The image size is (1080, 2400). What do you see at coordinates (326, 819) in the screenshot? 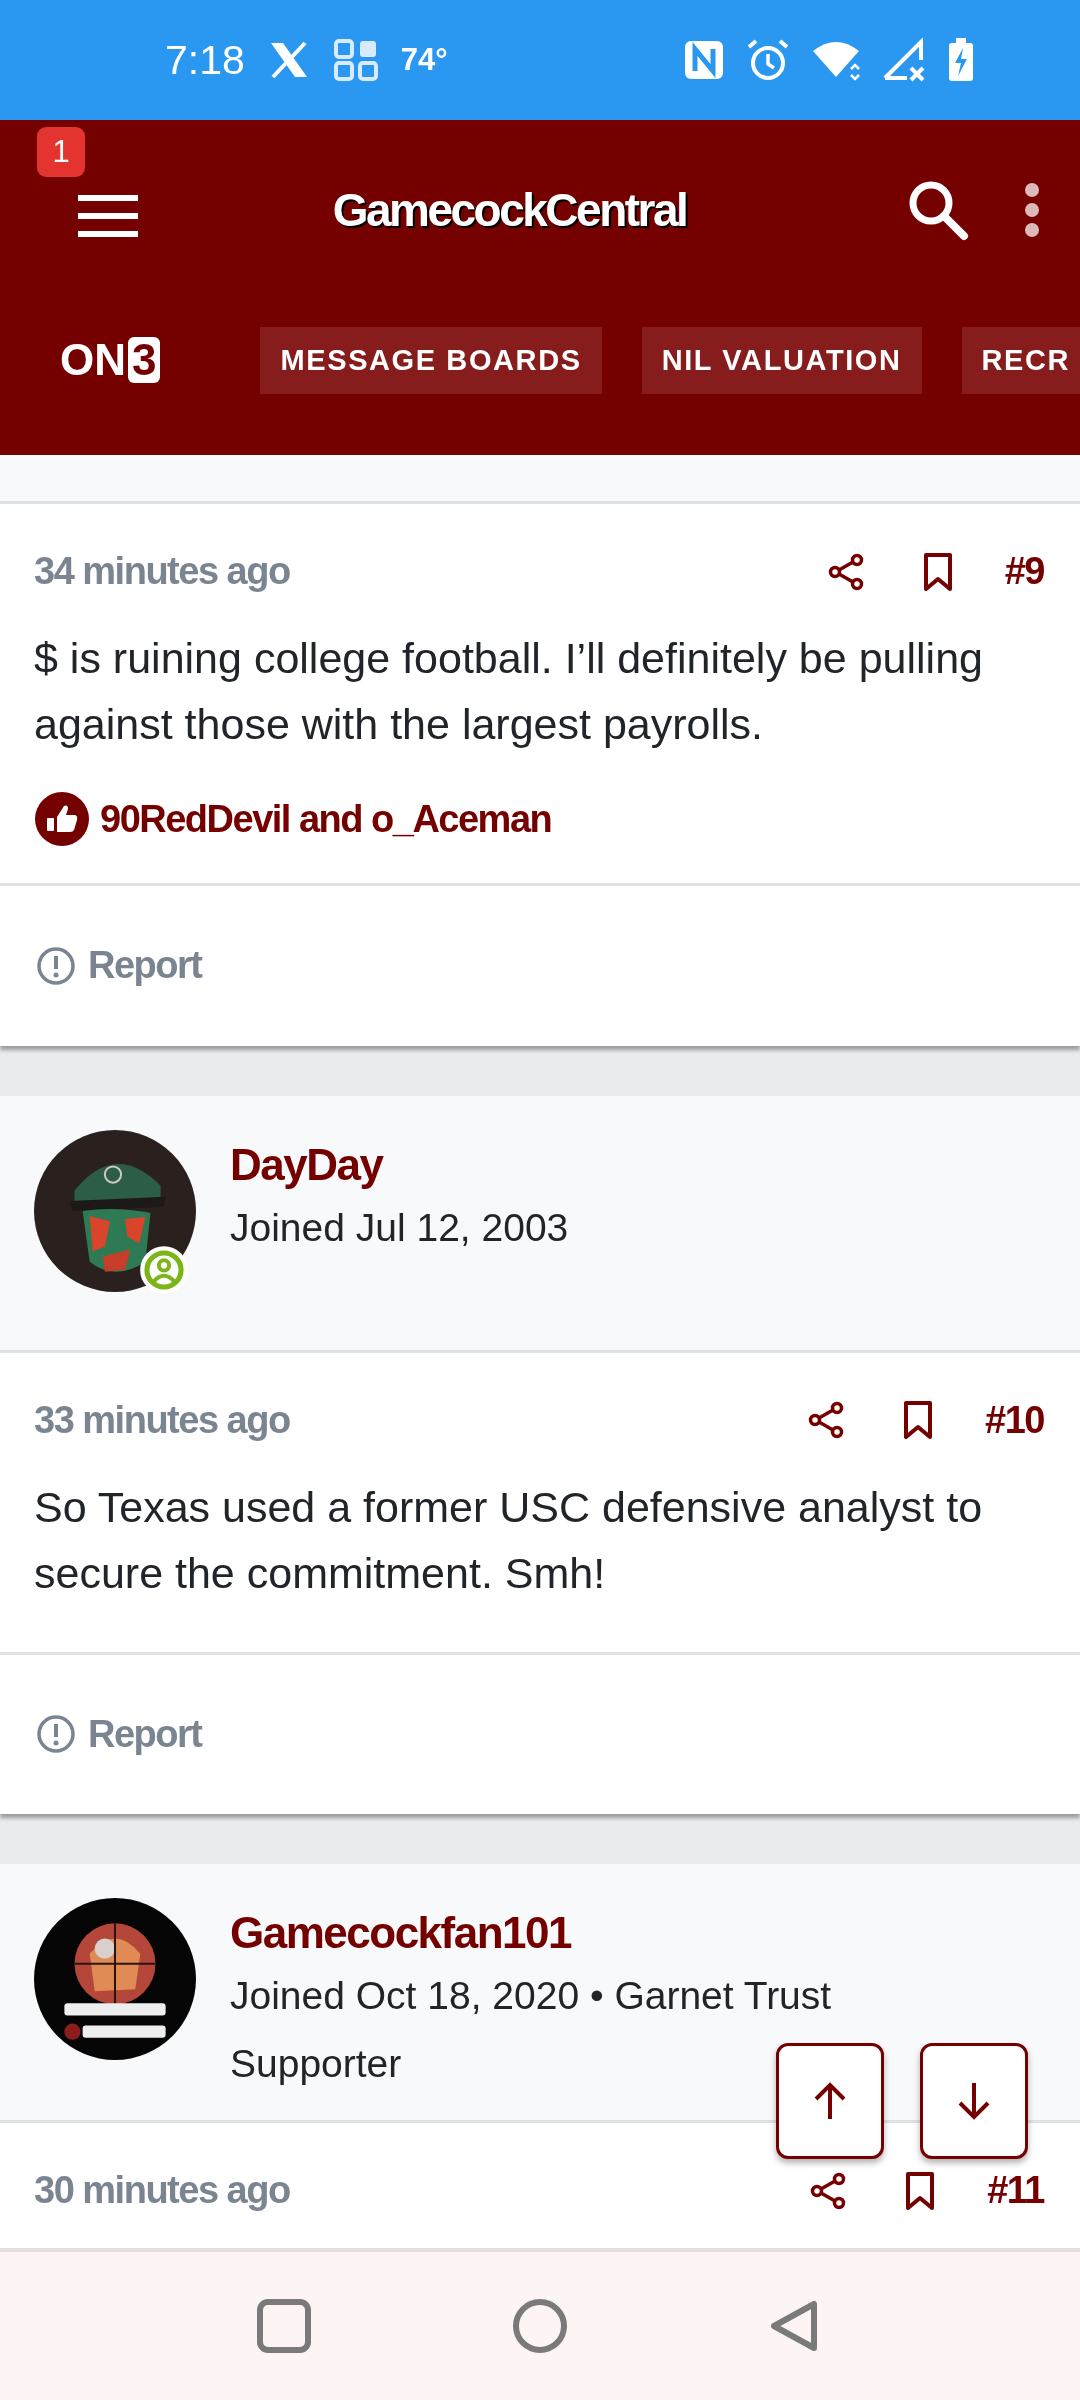
I see `liked-by-link: 90RedDevil and o_Aceman` at bounding box center [326, 819].